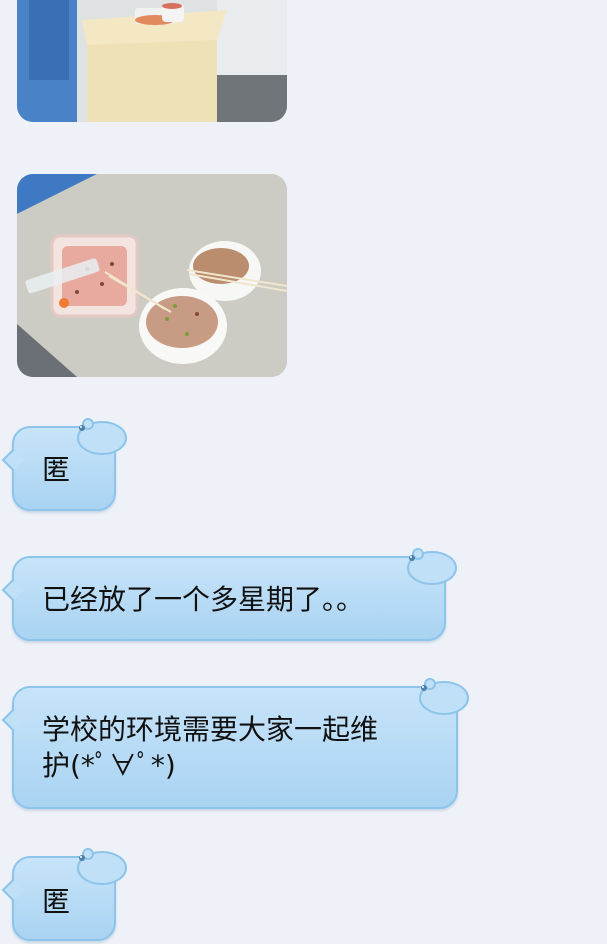 This screenshot has height=944, width=607. What do you see at coordinates (203, 599) in the screenshot?
I see `message-text: 已经放了一个多星期了。。` at bounding box center [203, 599].